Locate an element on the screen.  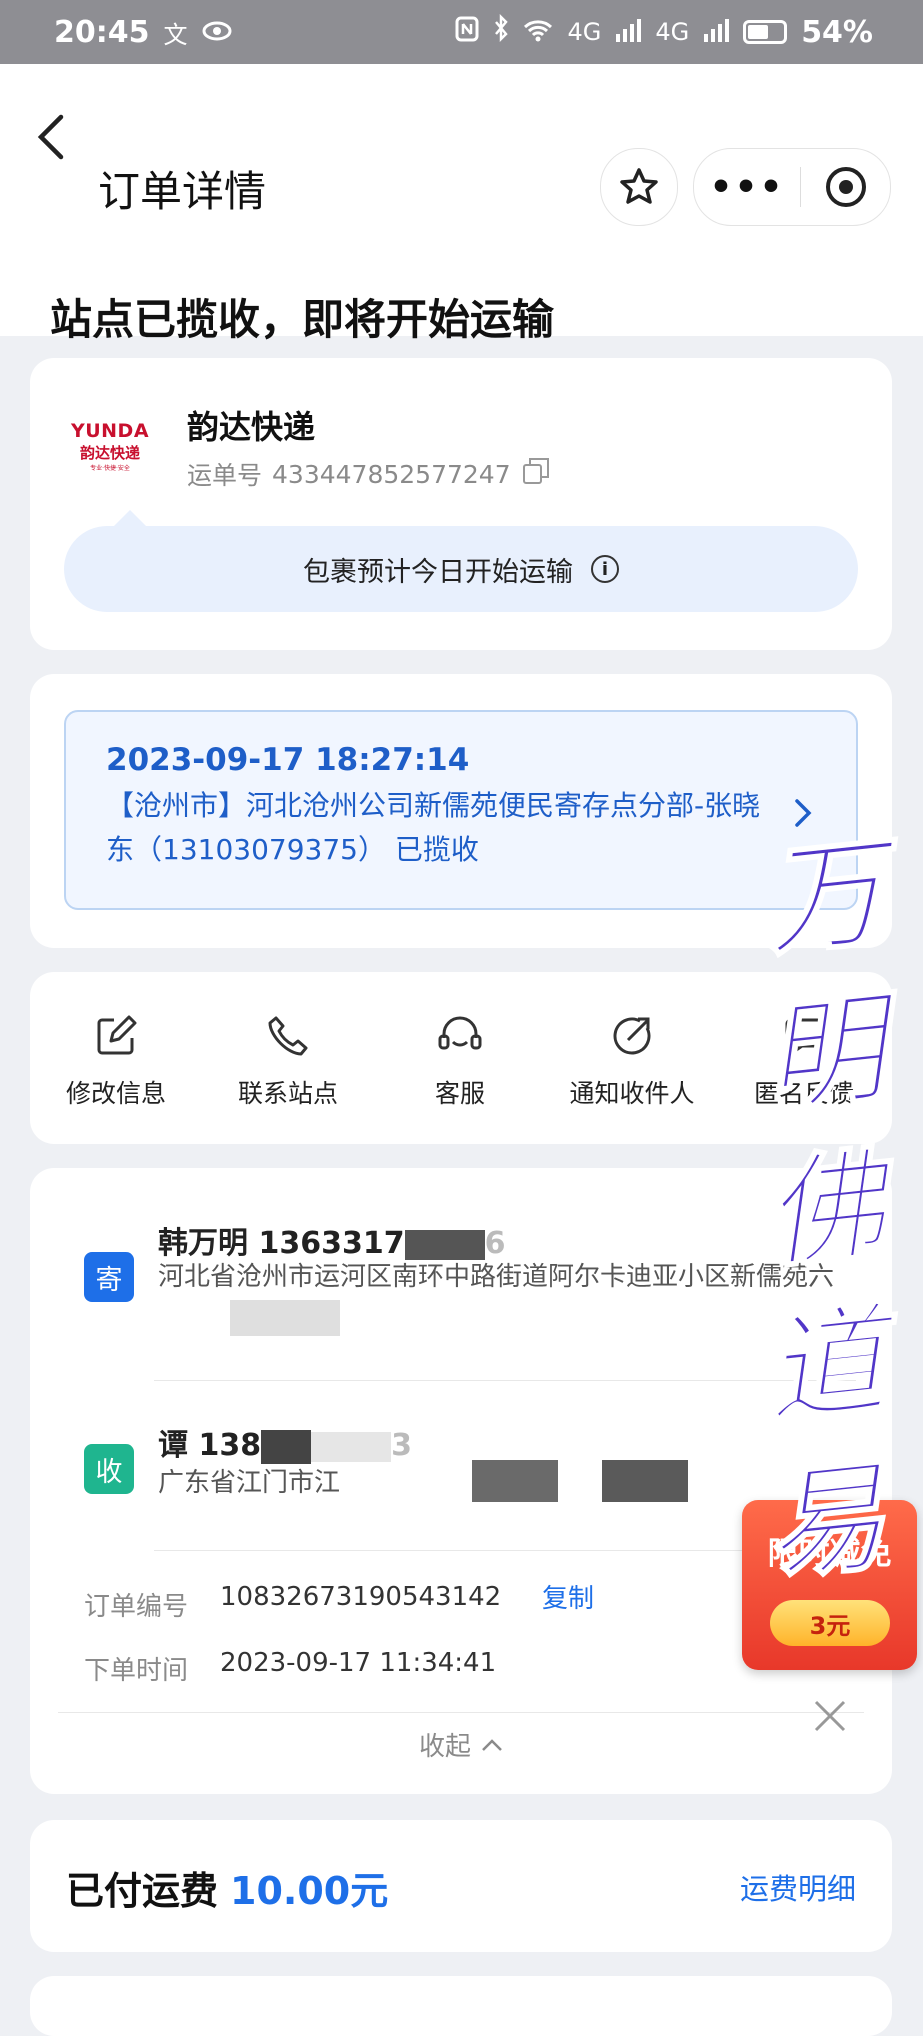
copy-icon is located at coordinates (535, 471).